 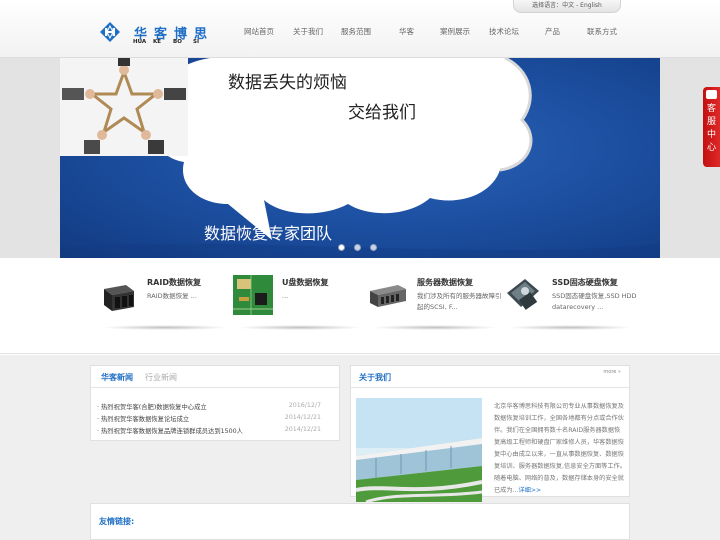 I want to click on language-zh-link: 中文, so click(x=568, y=5).